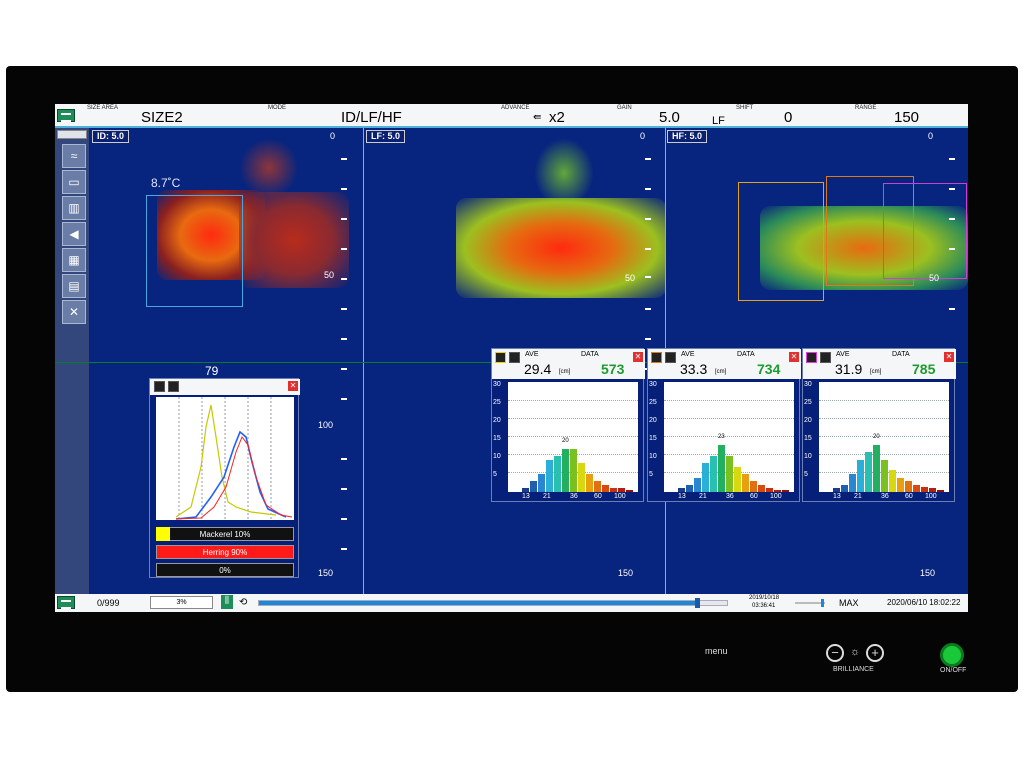 Image resolution: width=1024 pixels, height=768 pixels. I want to click on power-button, so click(952, 655).